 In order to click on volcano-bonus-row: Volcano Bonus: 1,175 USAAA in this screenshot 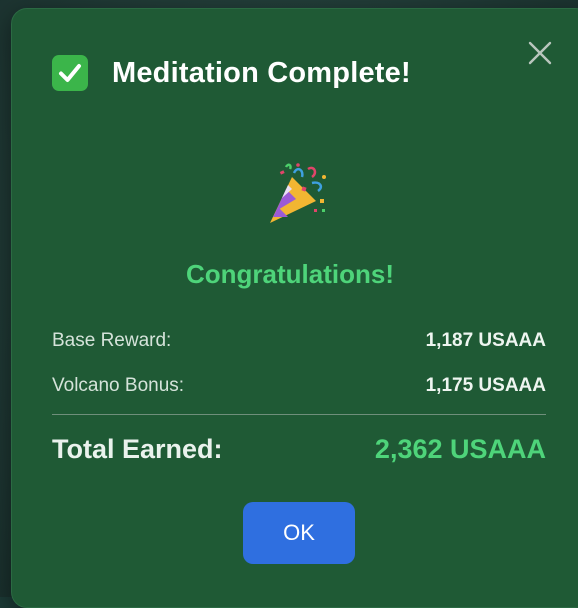, I will do `click(299, 386)`.